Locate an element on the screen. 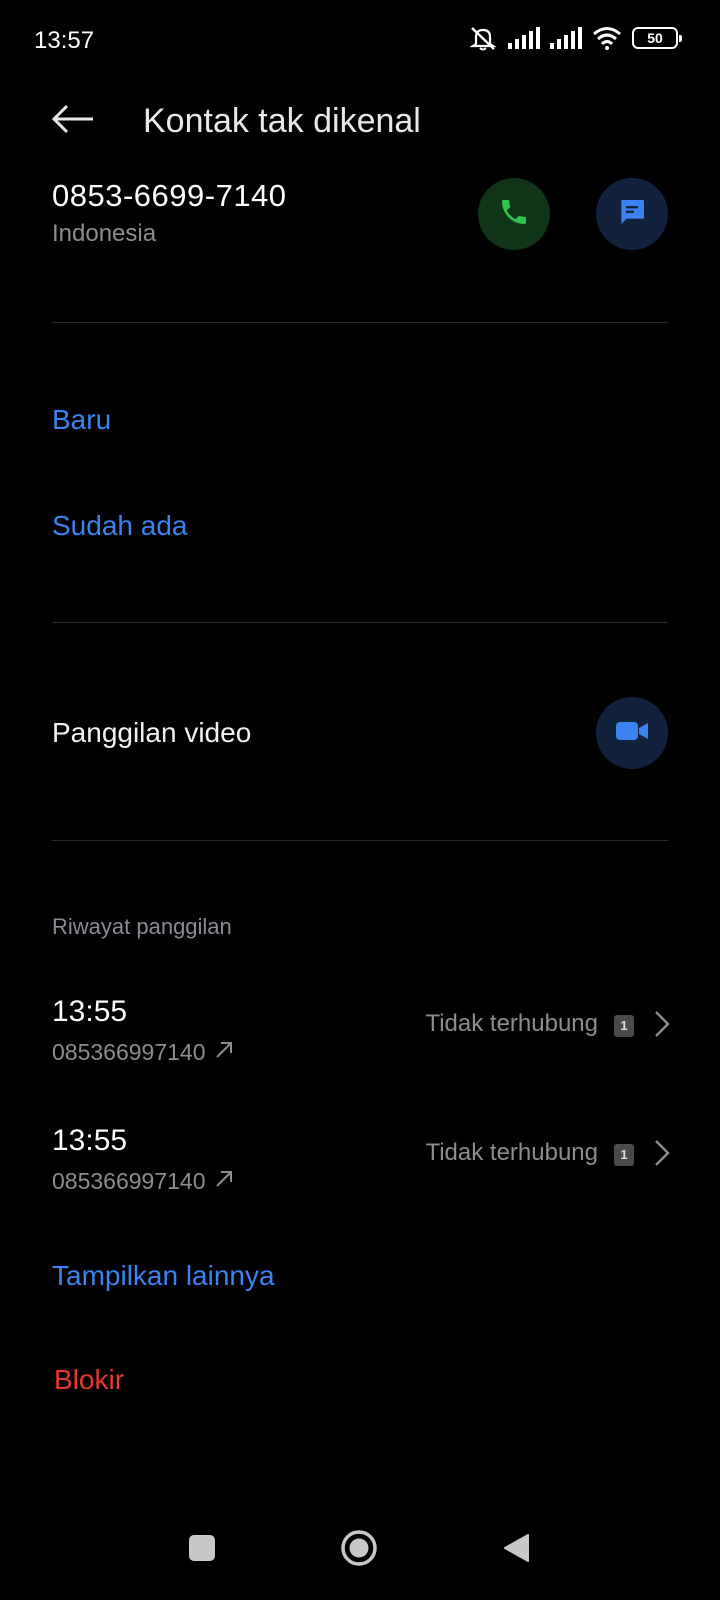  home-button is located at coordinates (359, 1550).